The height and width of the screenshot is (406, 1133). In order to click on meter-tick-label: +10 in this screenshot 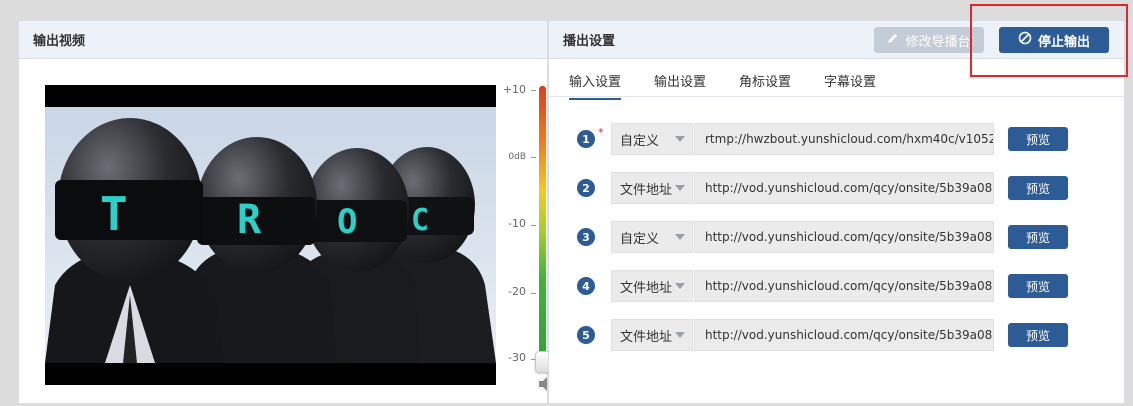, I will do `click(514, 89)`.